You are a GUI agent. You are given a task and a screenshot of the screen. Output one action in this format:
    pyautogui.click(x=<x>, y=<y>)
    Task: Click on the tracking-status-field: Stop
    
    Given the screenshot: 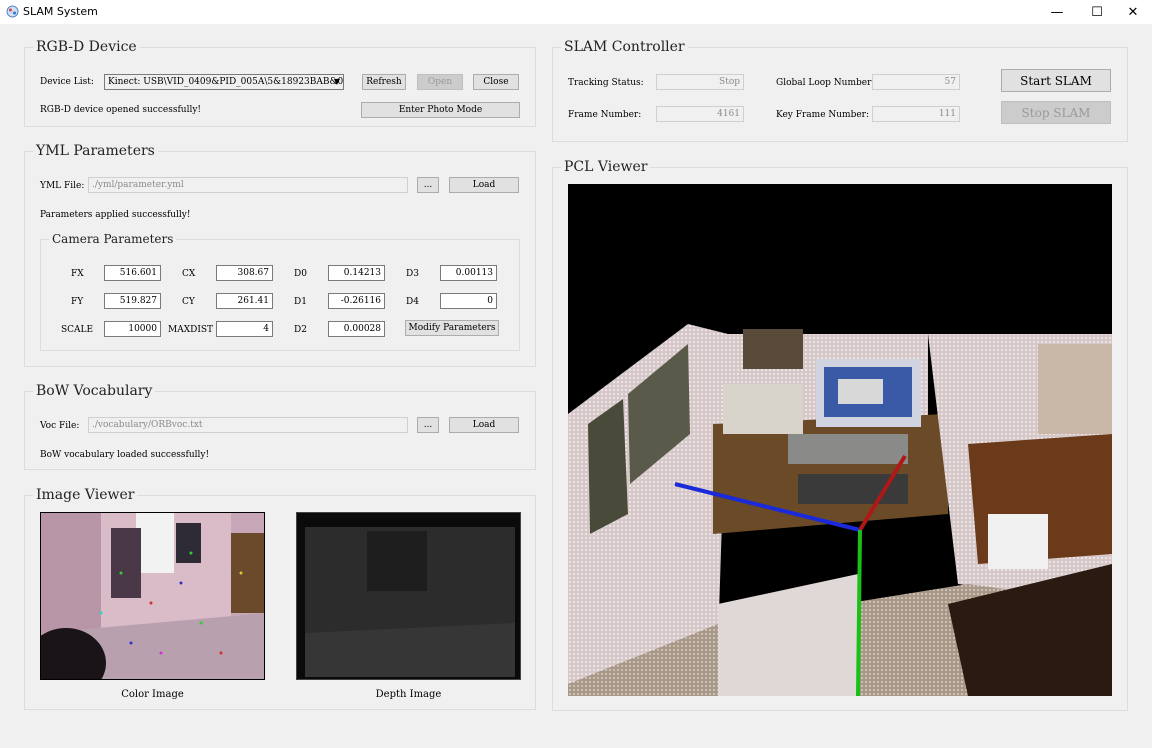 What is the action you would take?
    pyautogui.click(x=700, y=82)
    